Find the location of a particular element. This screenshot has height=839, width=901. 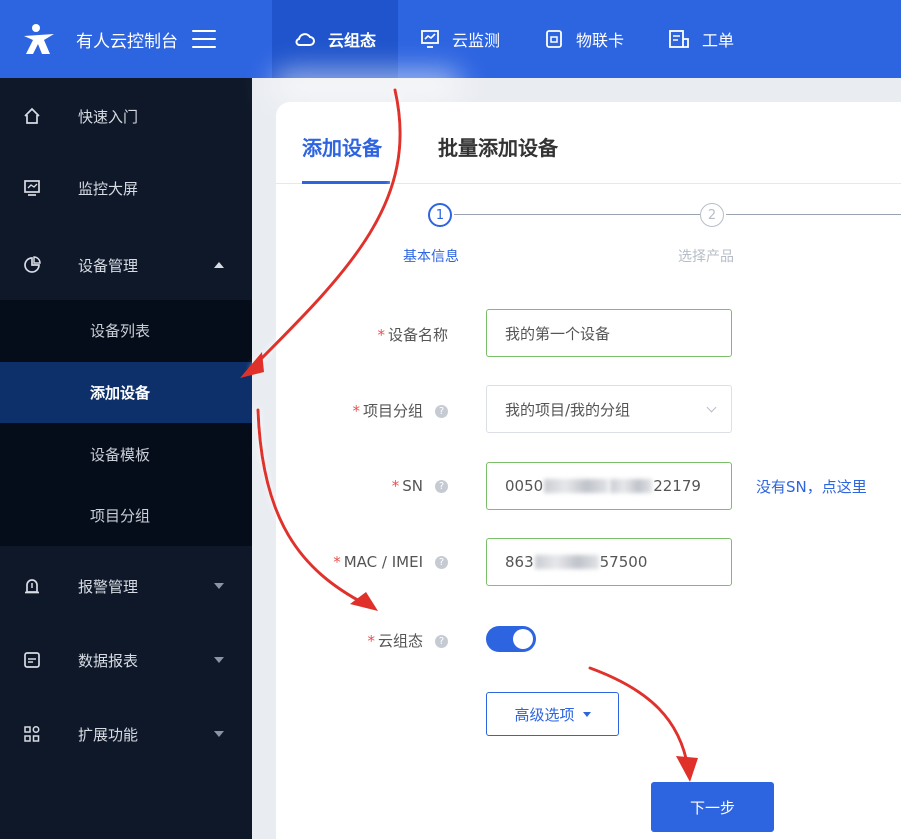

home-icon is located at coordinates (32, 116).